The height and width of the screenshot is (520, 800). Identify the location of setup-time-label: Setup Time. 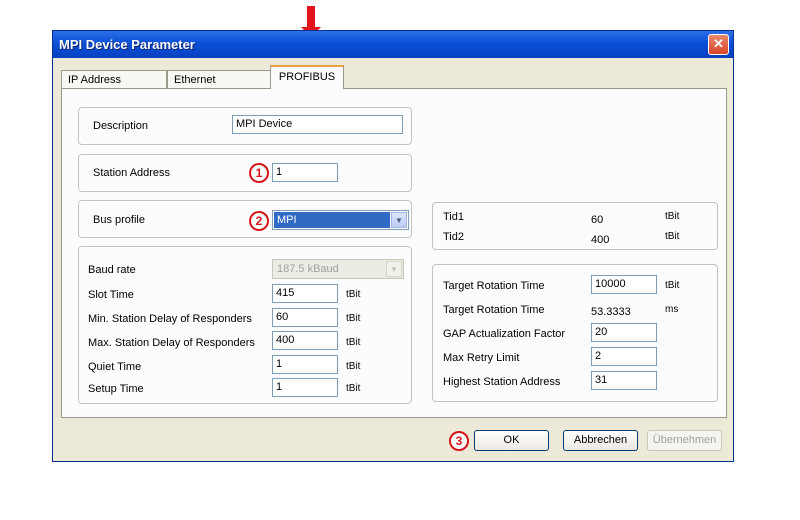
(116, 389).